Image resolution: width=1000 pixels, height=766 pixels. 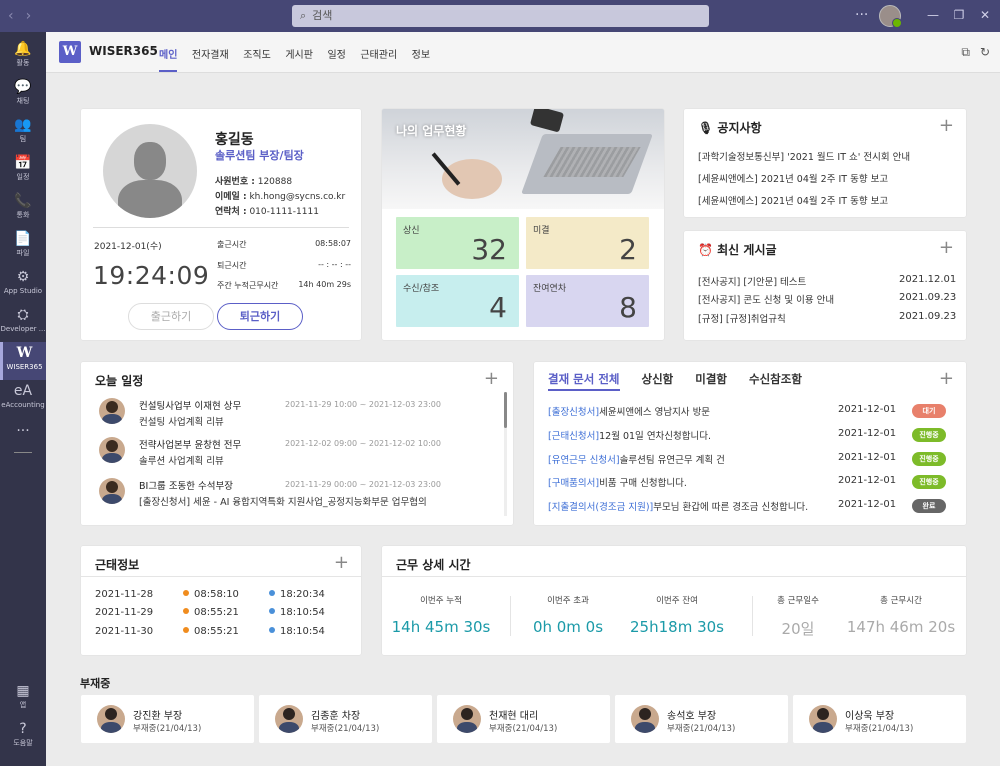 What do you see at coordinates (711, 379) in the screenshot?
I see `tab-pending-box: 미결함` at bounding box center [711, 379].